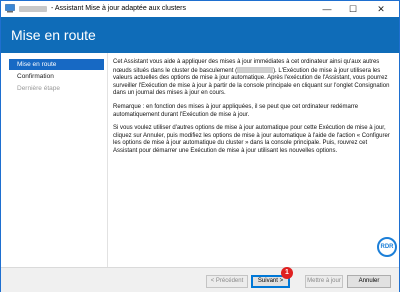  I want to click on minimize-button: —, so click(327, 9).